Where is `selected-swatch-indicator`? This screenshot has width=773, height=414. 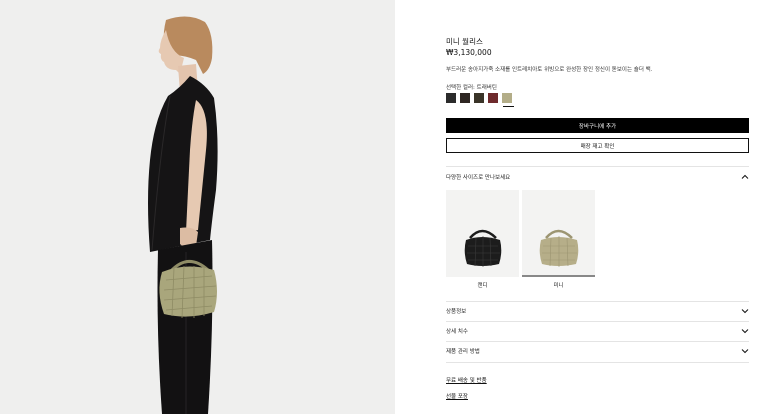 selected-swatch-indicator is located at coordinates (508, 106).